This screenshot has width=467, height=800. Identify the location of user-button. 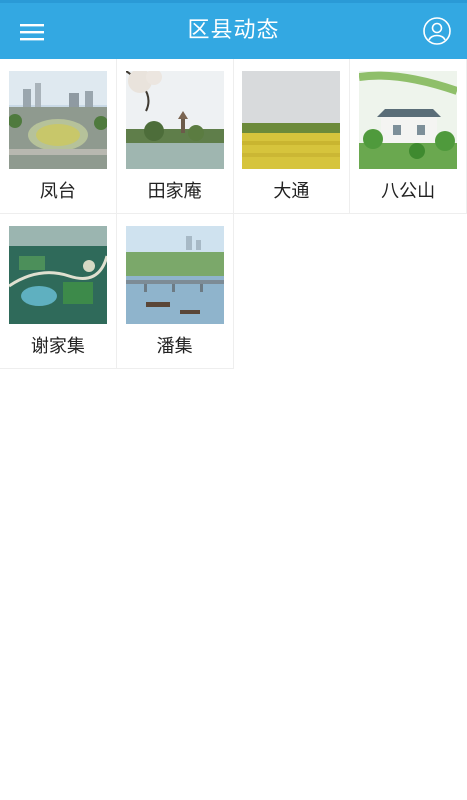
(437, 31).